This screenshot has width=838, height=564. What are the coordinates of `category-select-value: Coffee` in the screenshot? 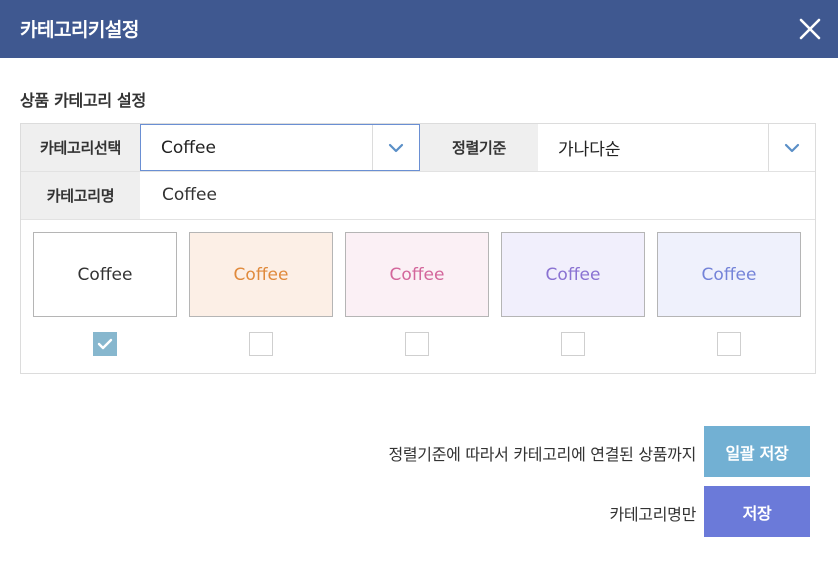 It's located at (188, 147).